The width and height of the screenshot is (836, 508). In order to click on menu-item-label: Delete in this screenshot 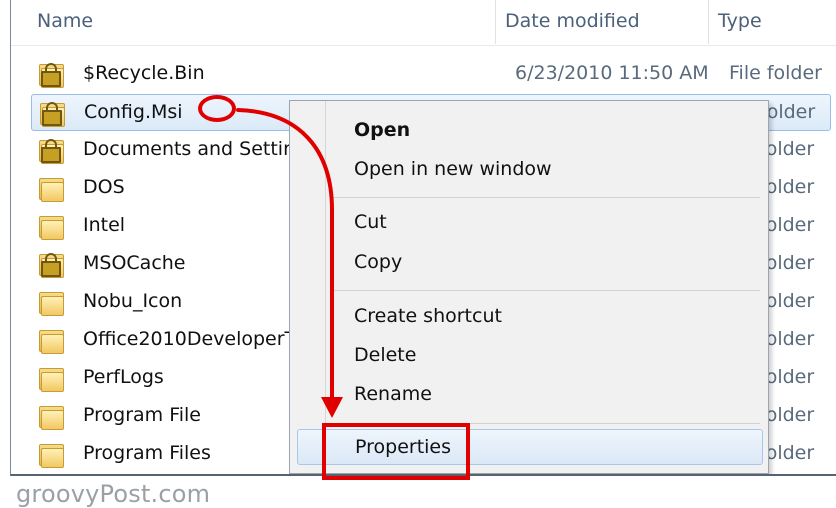, I will do `click(385, 355)`.